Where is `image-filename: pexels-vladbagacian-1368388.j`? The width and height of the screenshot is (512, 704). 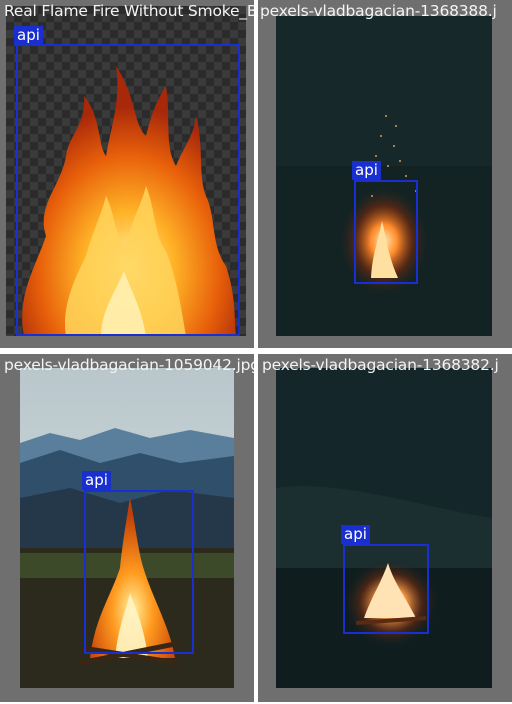
image-filename: pexels-vladbagacian-1368388.j is located at coordinates (378, 11).